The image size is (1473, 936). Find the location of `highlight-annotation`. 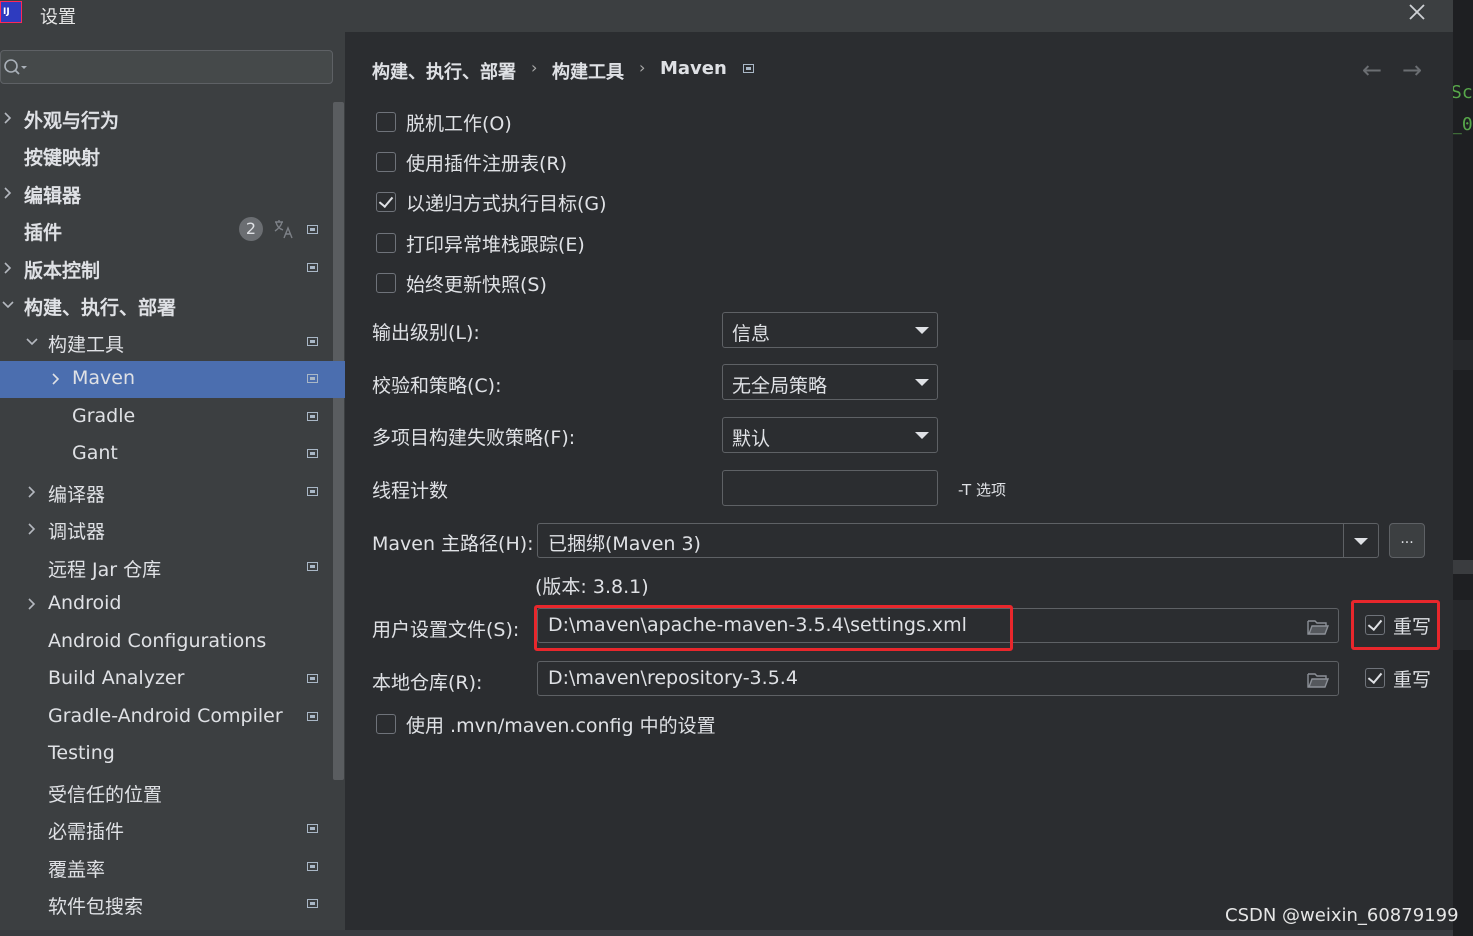

highlight-annotation is located at coordinates (1395, 625).